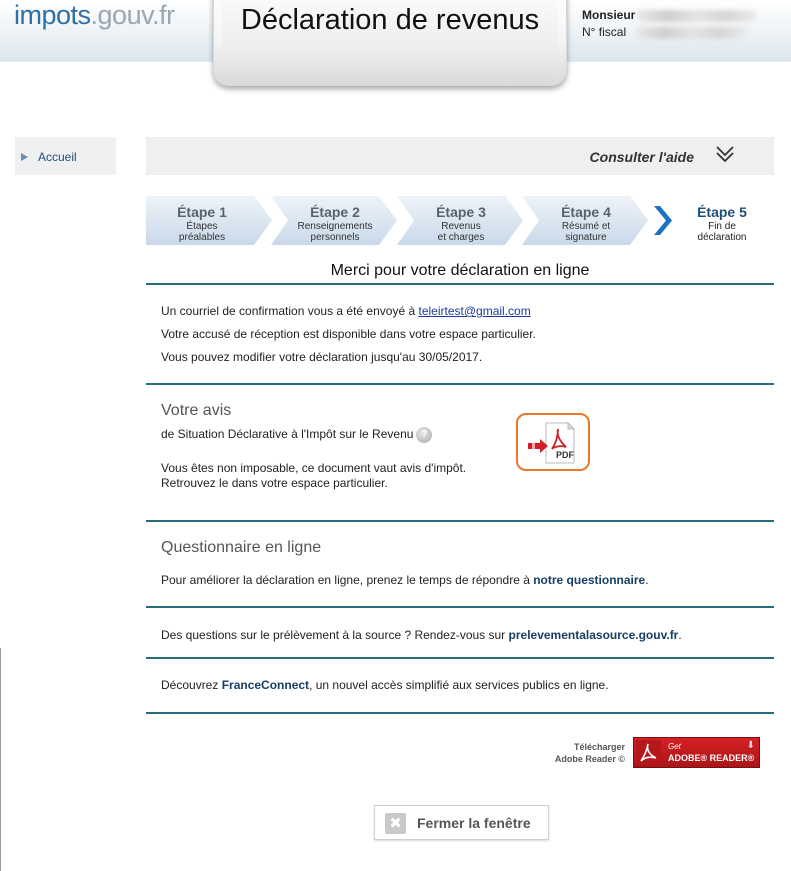  What do you see at coordinates (670, 24) in the screenshot?
I see `user-info: Monsieur N° fiscal` at bounding box center [670, 24].